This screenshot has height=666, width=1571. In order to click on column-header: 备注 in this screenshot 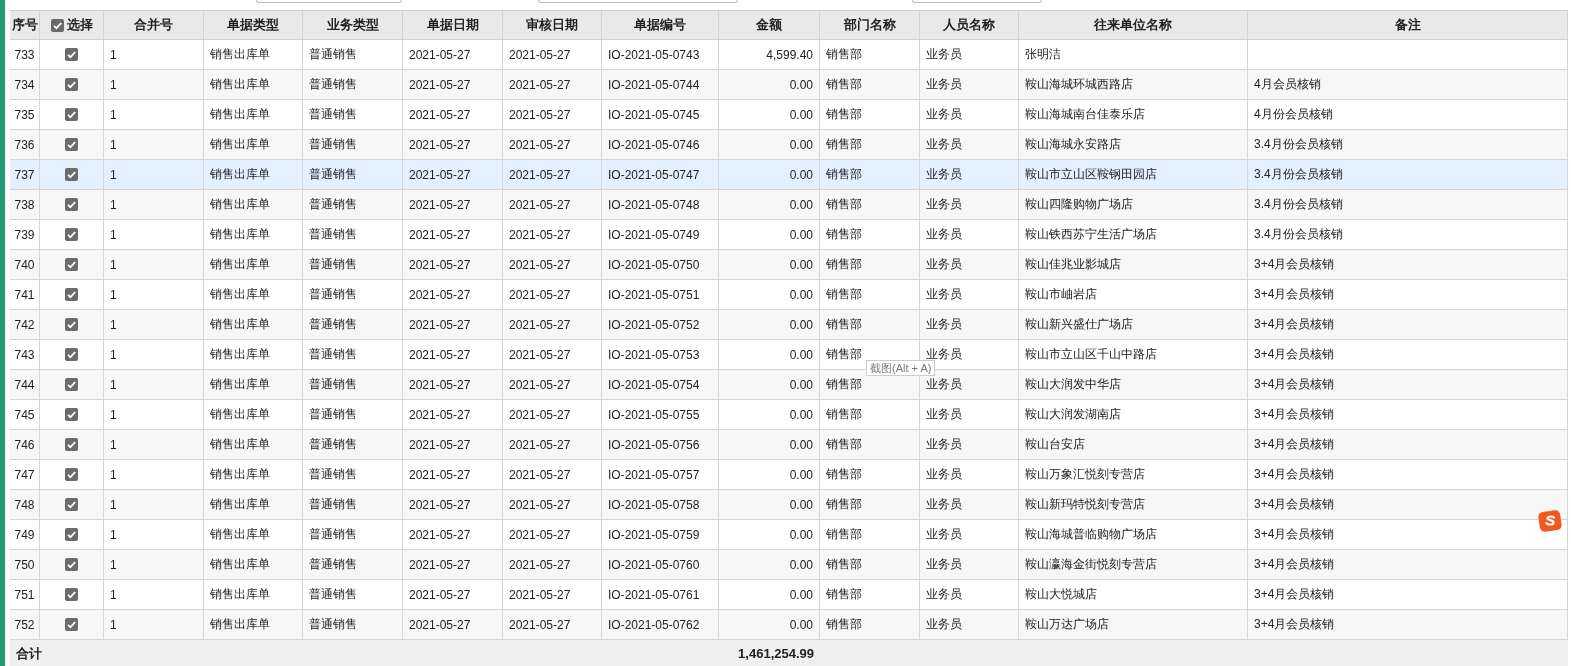, I will do `click(1408, 25)`.